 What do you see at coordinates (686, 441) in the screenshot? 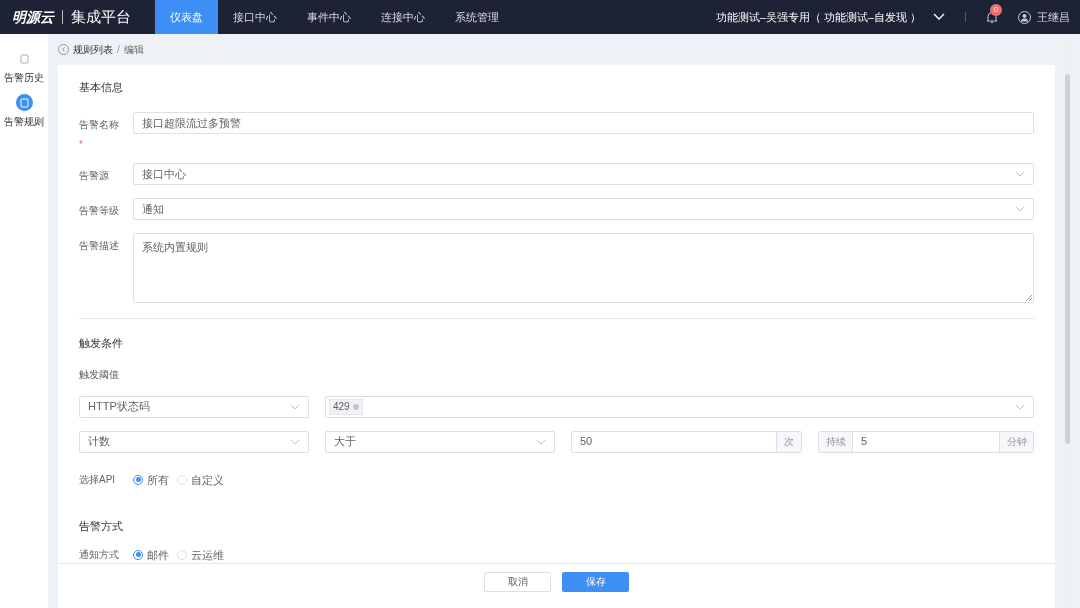
I see `count-input-field: 50 次` at bounding box center [686, 441].